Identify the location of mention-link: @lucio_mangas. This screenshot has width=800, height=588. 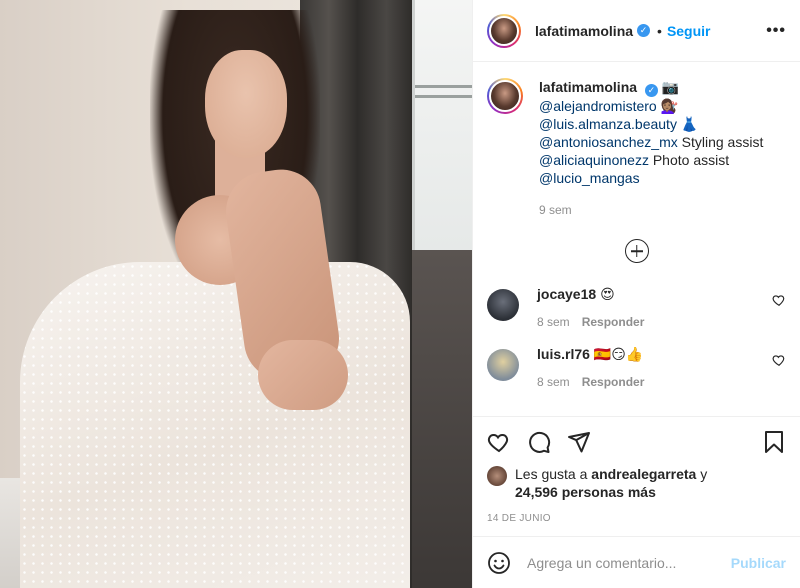
(589, 178).